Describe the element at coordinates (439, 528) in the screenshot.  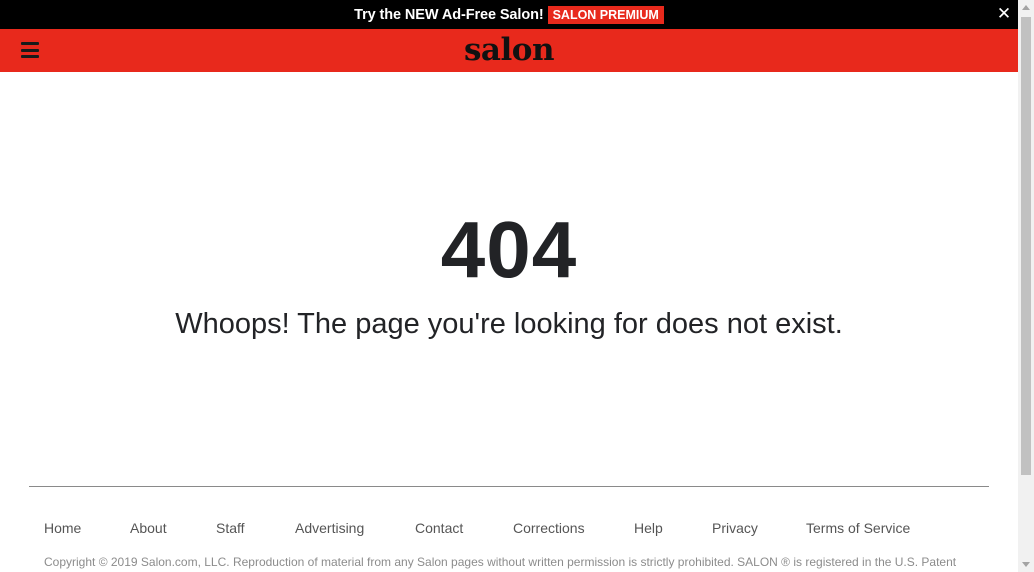
I see `footer-link-contact: Contact` at that location.